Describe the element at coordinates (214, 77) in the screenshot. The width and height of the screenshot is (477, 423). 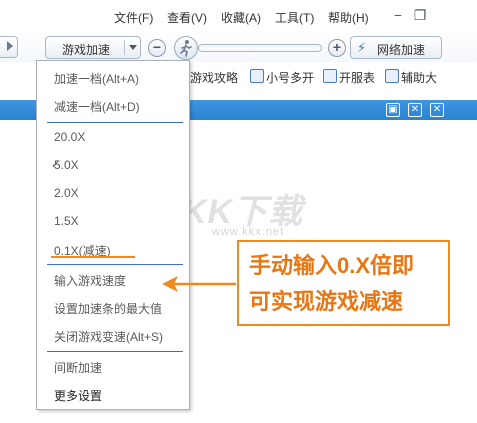
I see `game-guide-link: 游戏攻略` at that location.